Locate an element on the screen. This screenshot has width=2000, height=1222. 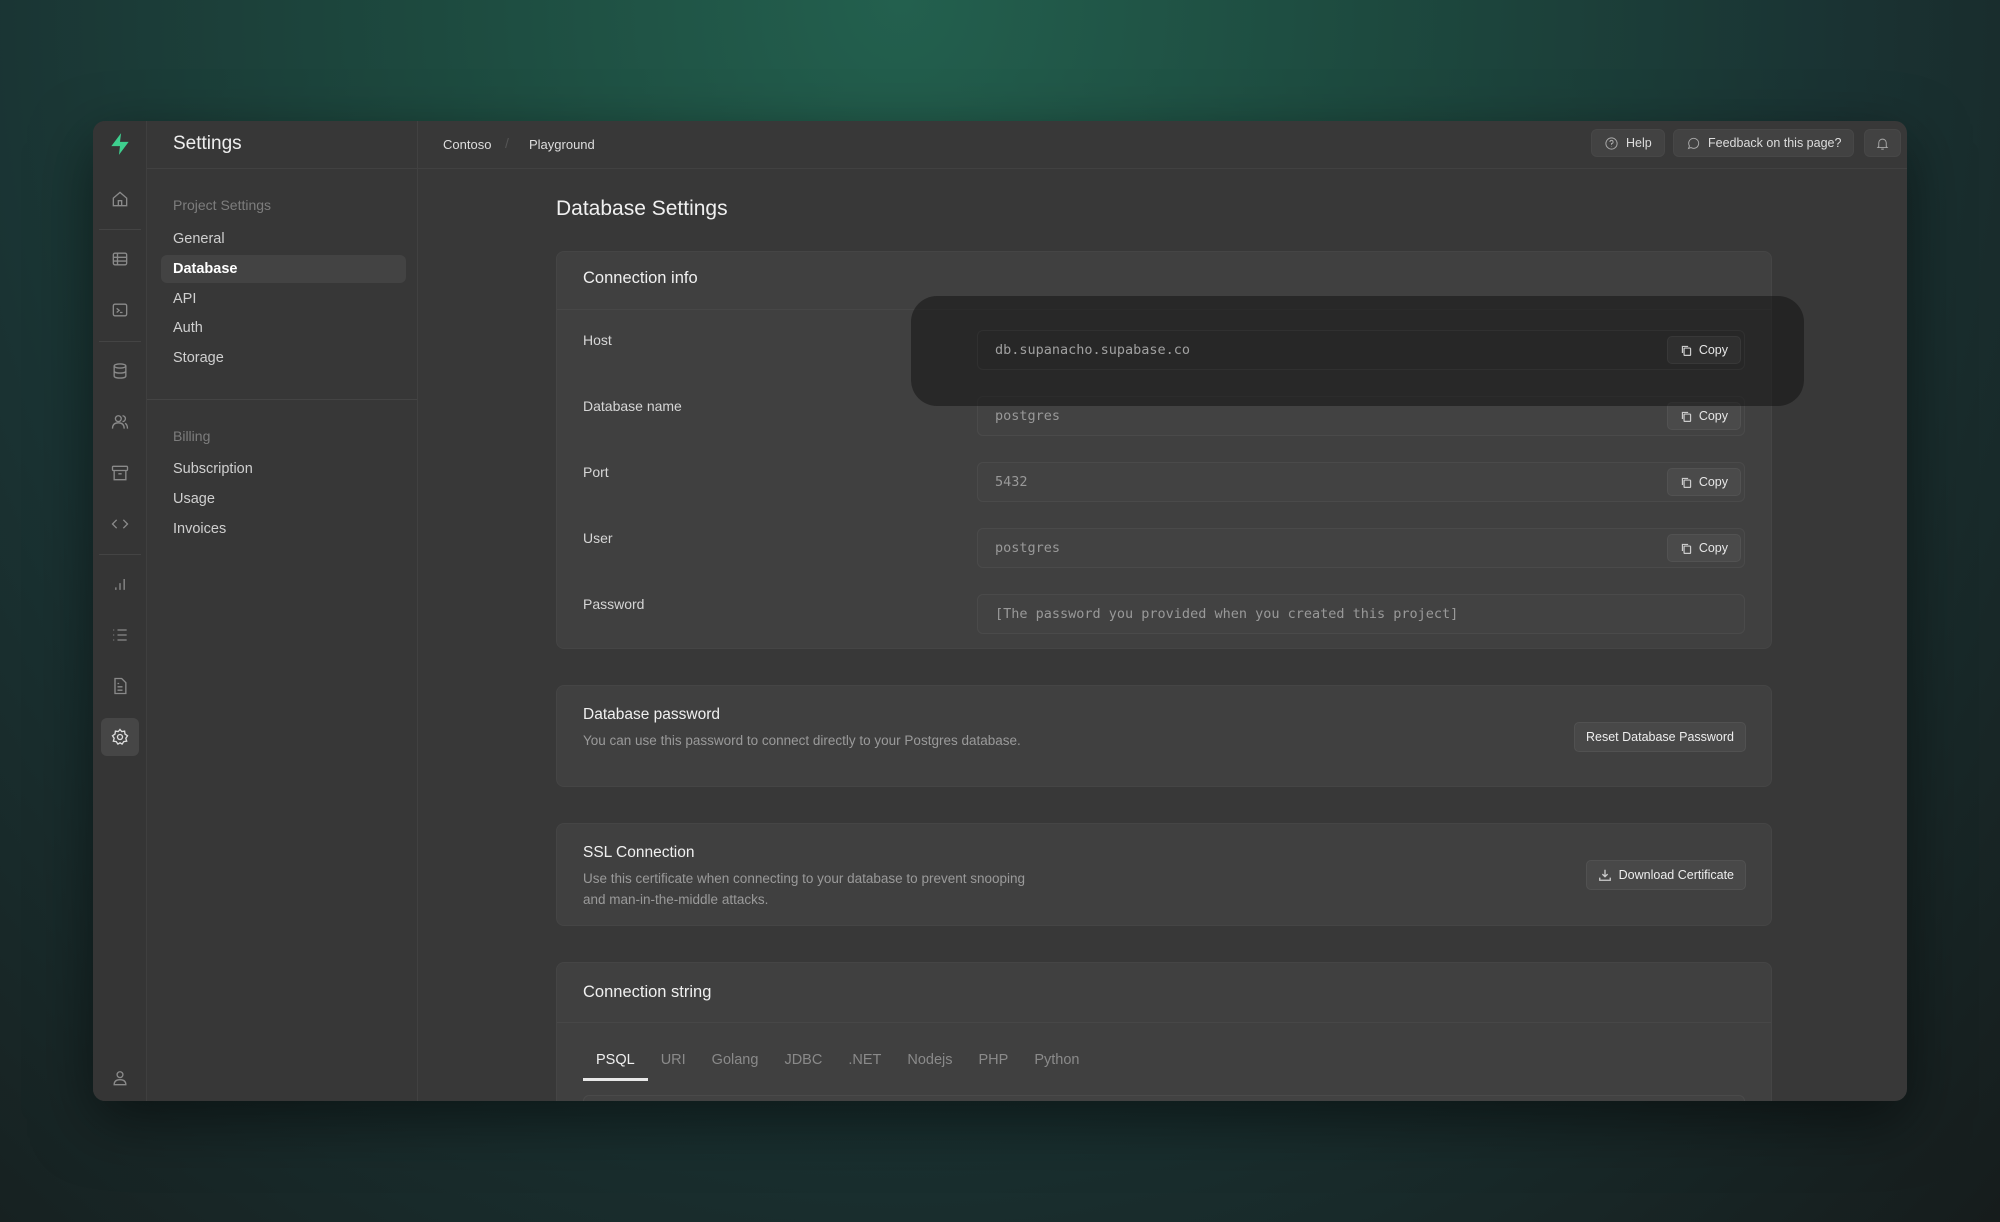
feedback-label: Feedback on this page? is located at coordinates (1775, 143).